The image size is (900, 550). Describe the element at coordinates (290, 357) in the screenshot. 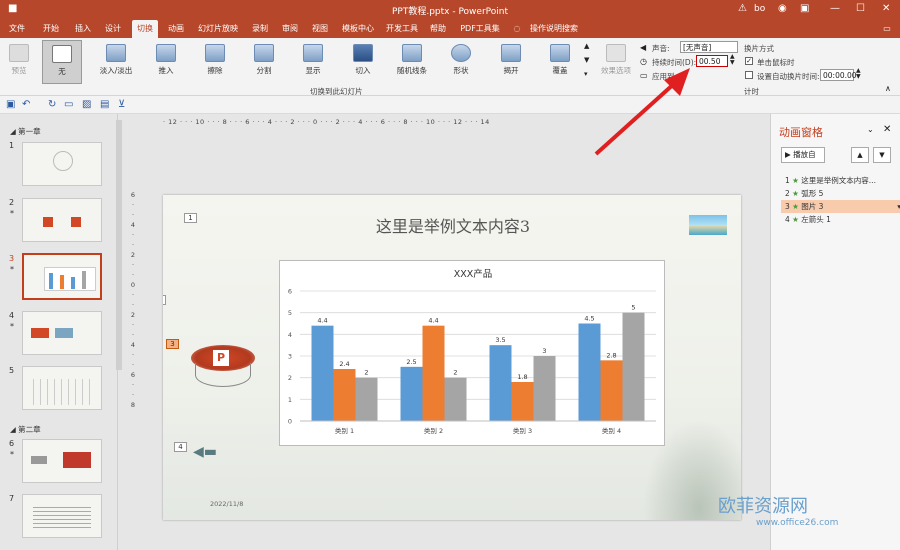

I see `y-tick-label: 3` at that location.